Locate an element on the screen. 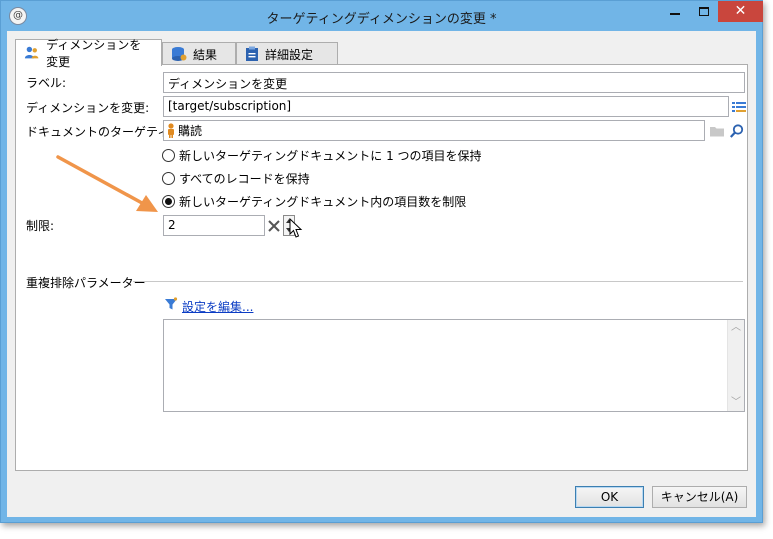  dimension-caption: ディメンションを変更: is located at coordinates (88, 108).